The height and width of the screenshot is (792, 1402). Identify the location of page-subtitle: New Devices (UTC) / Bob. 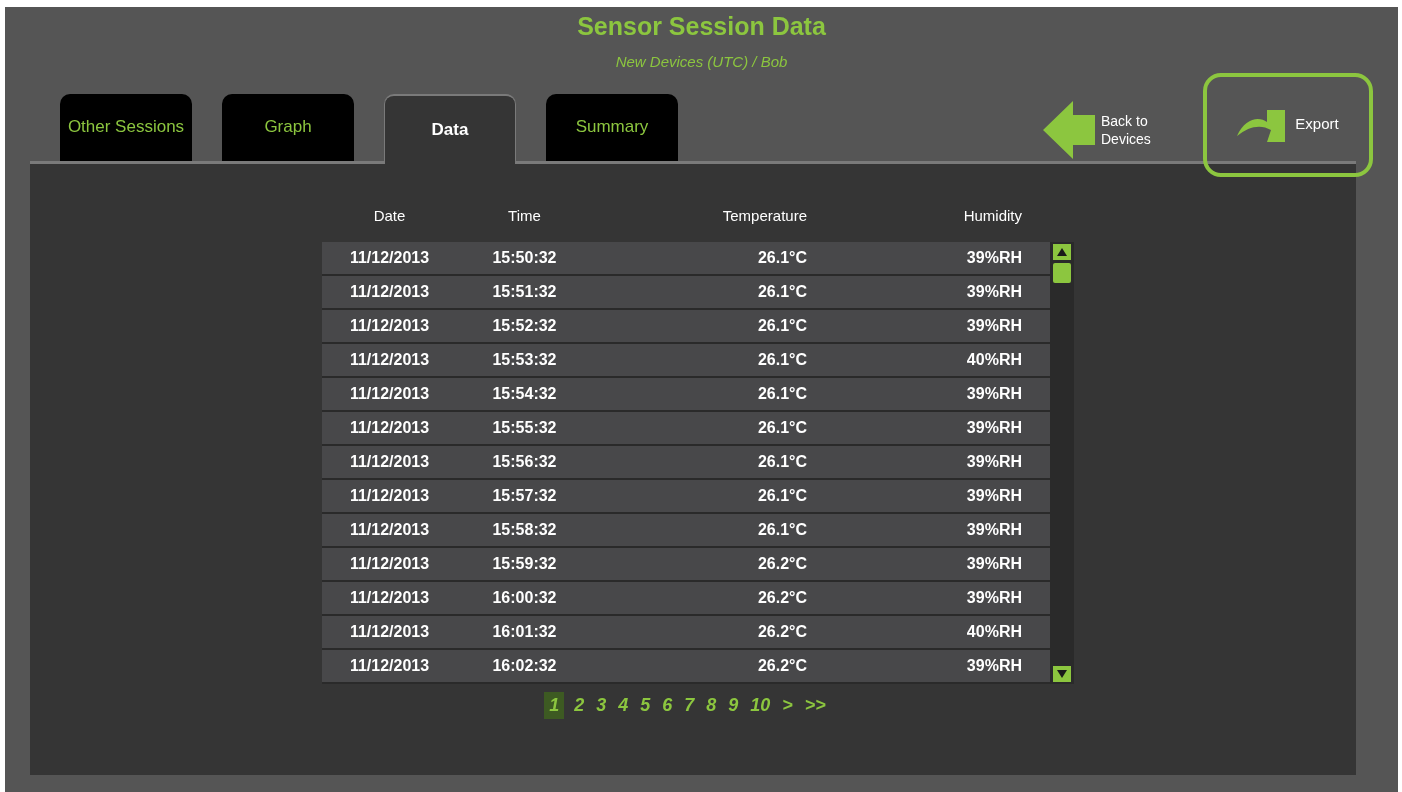
(701, 62).